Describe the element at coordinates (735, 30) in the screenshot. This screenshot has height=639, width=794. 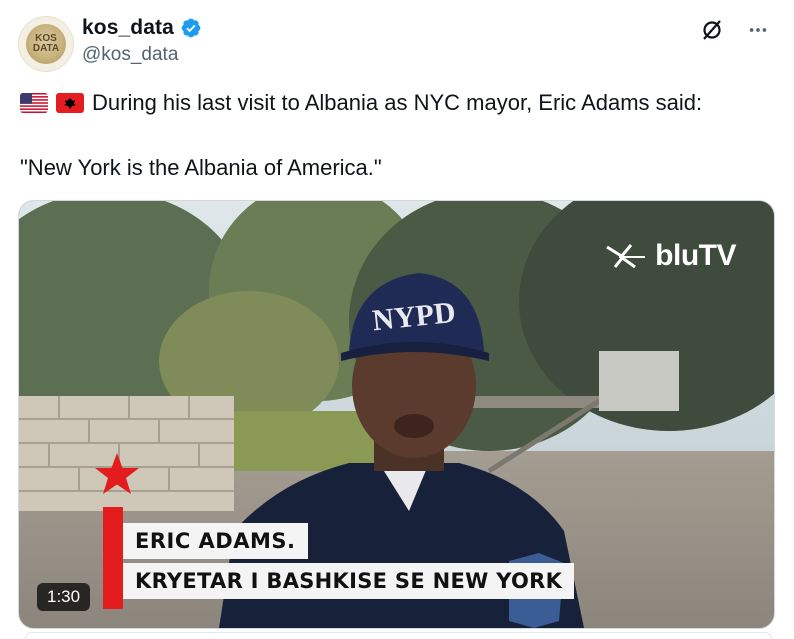
I see `tweet-top-actions` at that location.